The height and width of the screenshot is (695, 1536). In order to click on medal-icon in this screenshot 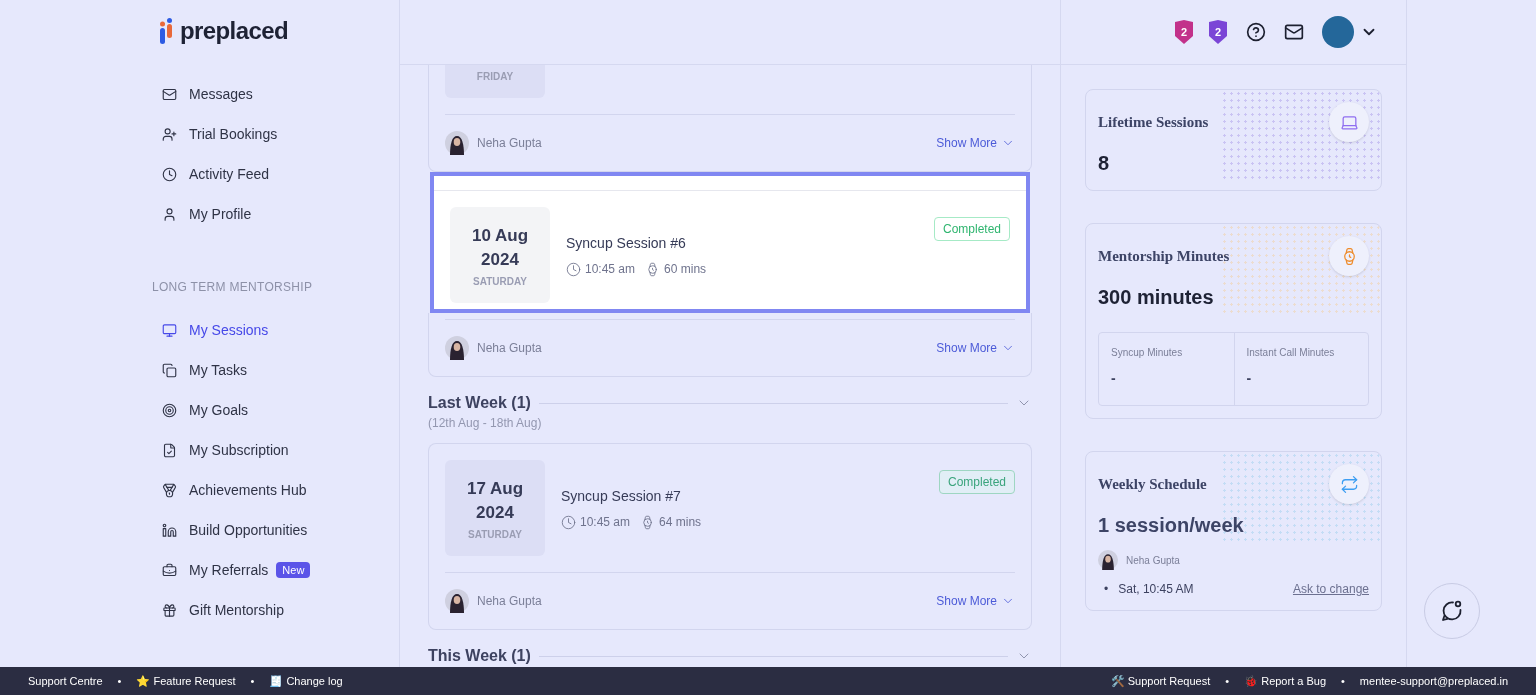, I will do `click(169, 490)`.